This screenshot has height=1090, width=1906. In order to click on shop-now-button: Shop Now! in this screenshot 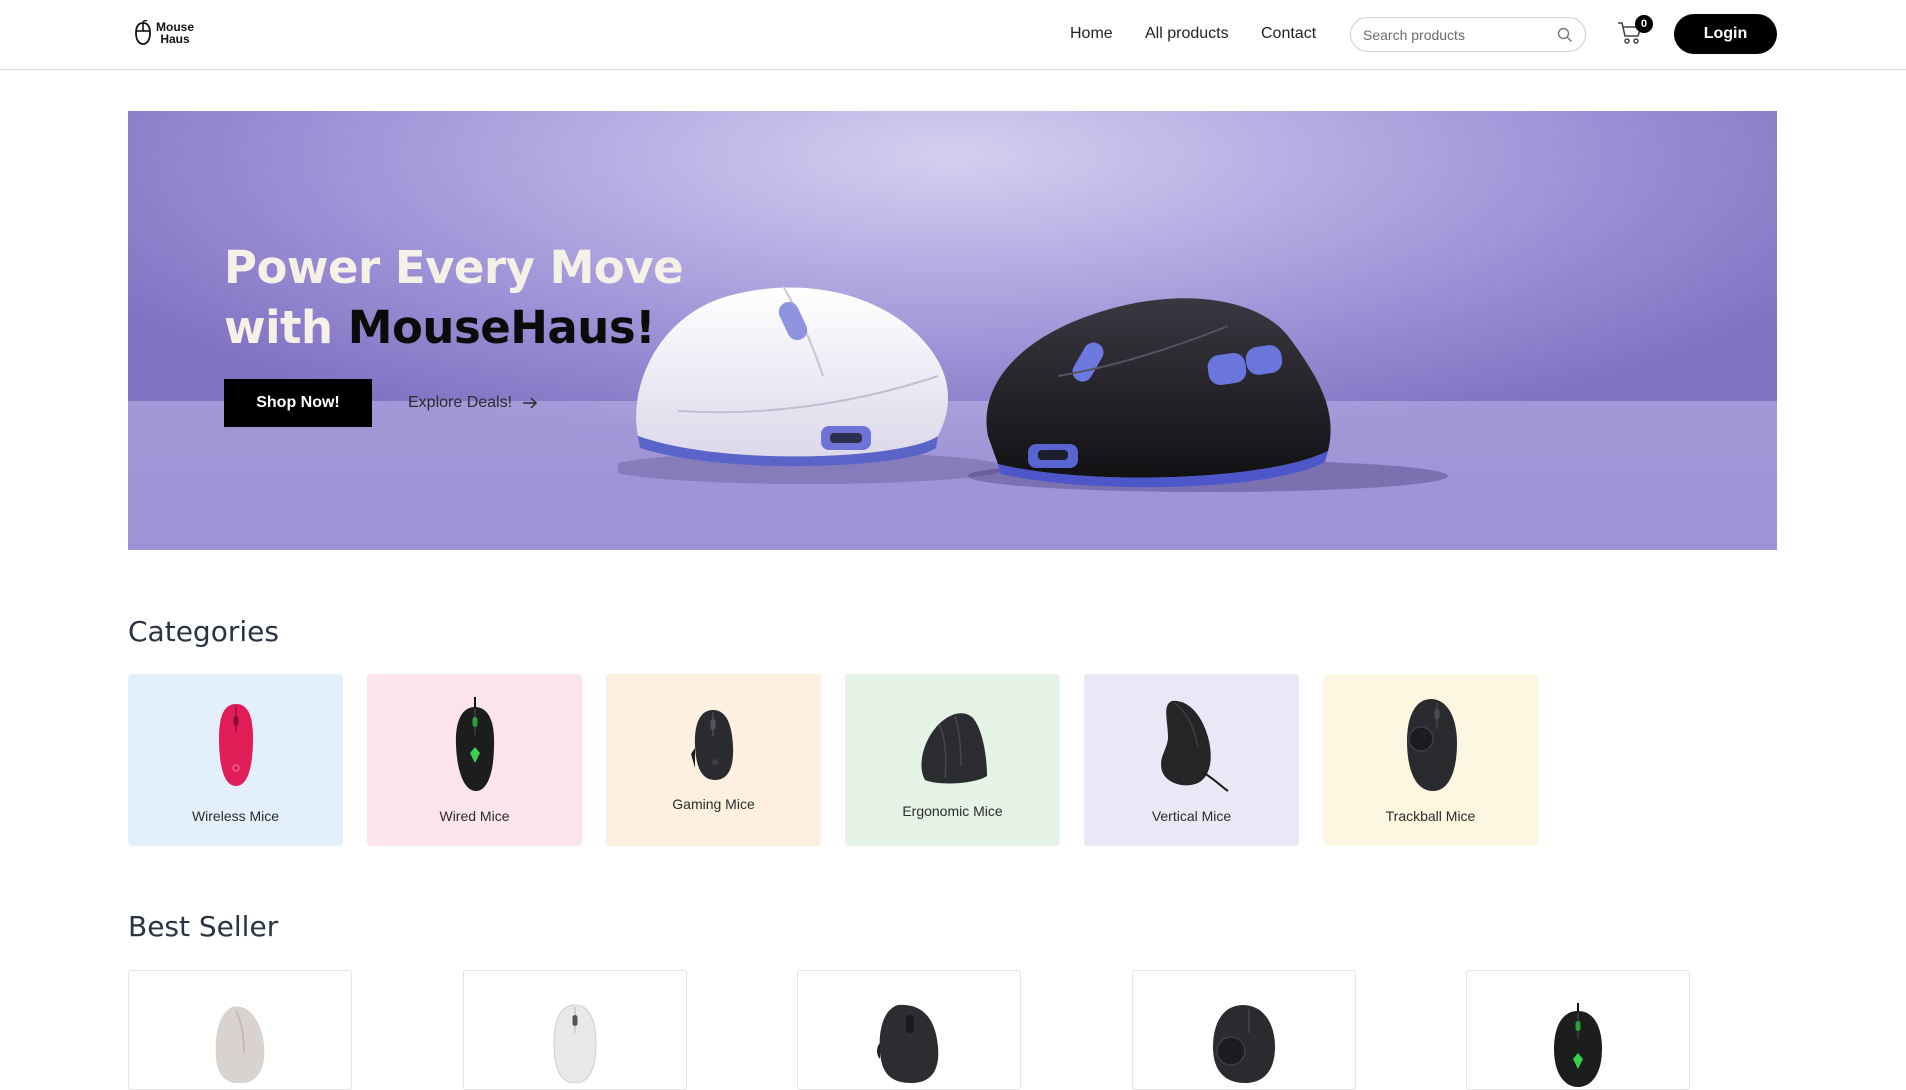, I will do `click(298, 403)`.